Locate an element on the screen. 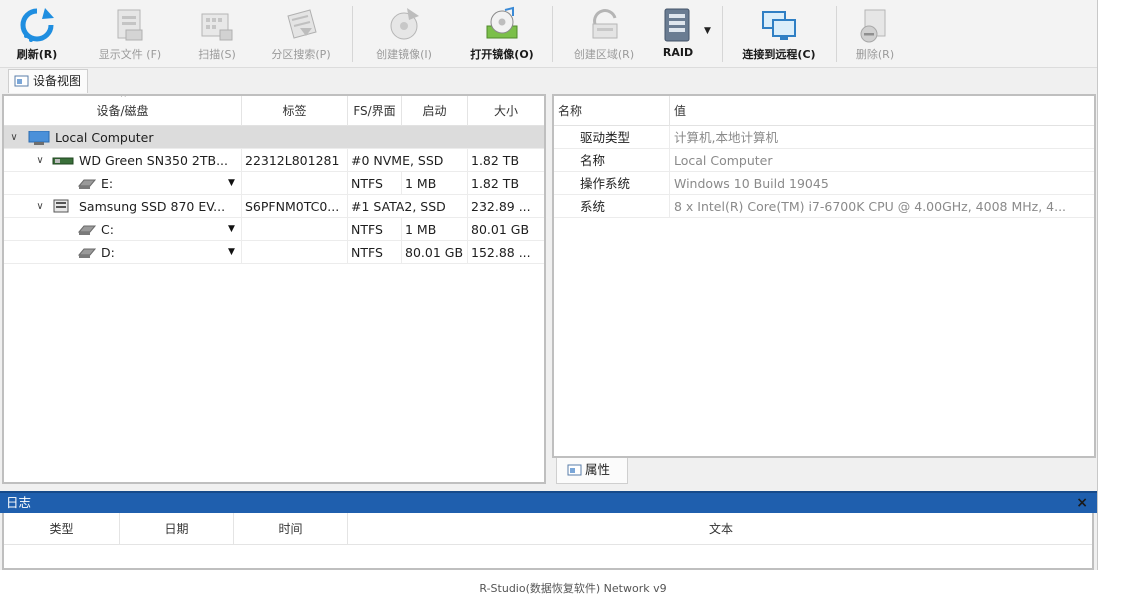  connect-remote-icon is located at coordinates (779, 25).